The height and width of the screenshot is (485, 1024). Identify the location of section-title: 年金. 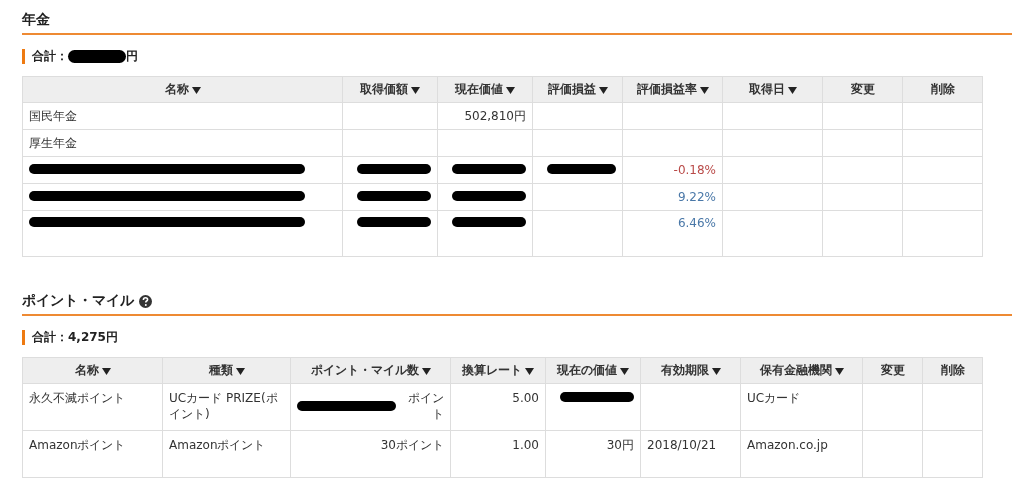
(36, 20).